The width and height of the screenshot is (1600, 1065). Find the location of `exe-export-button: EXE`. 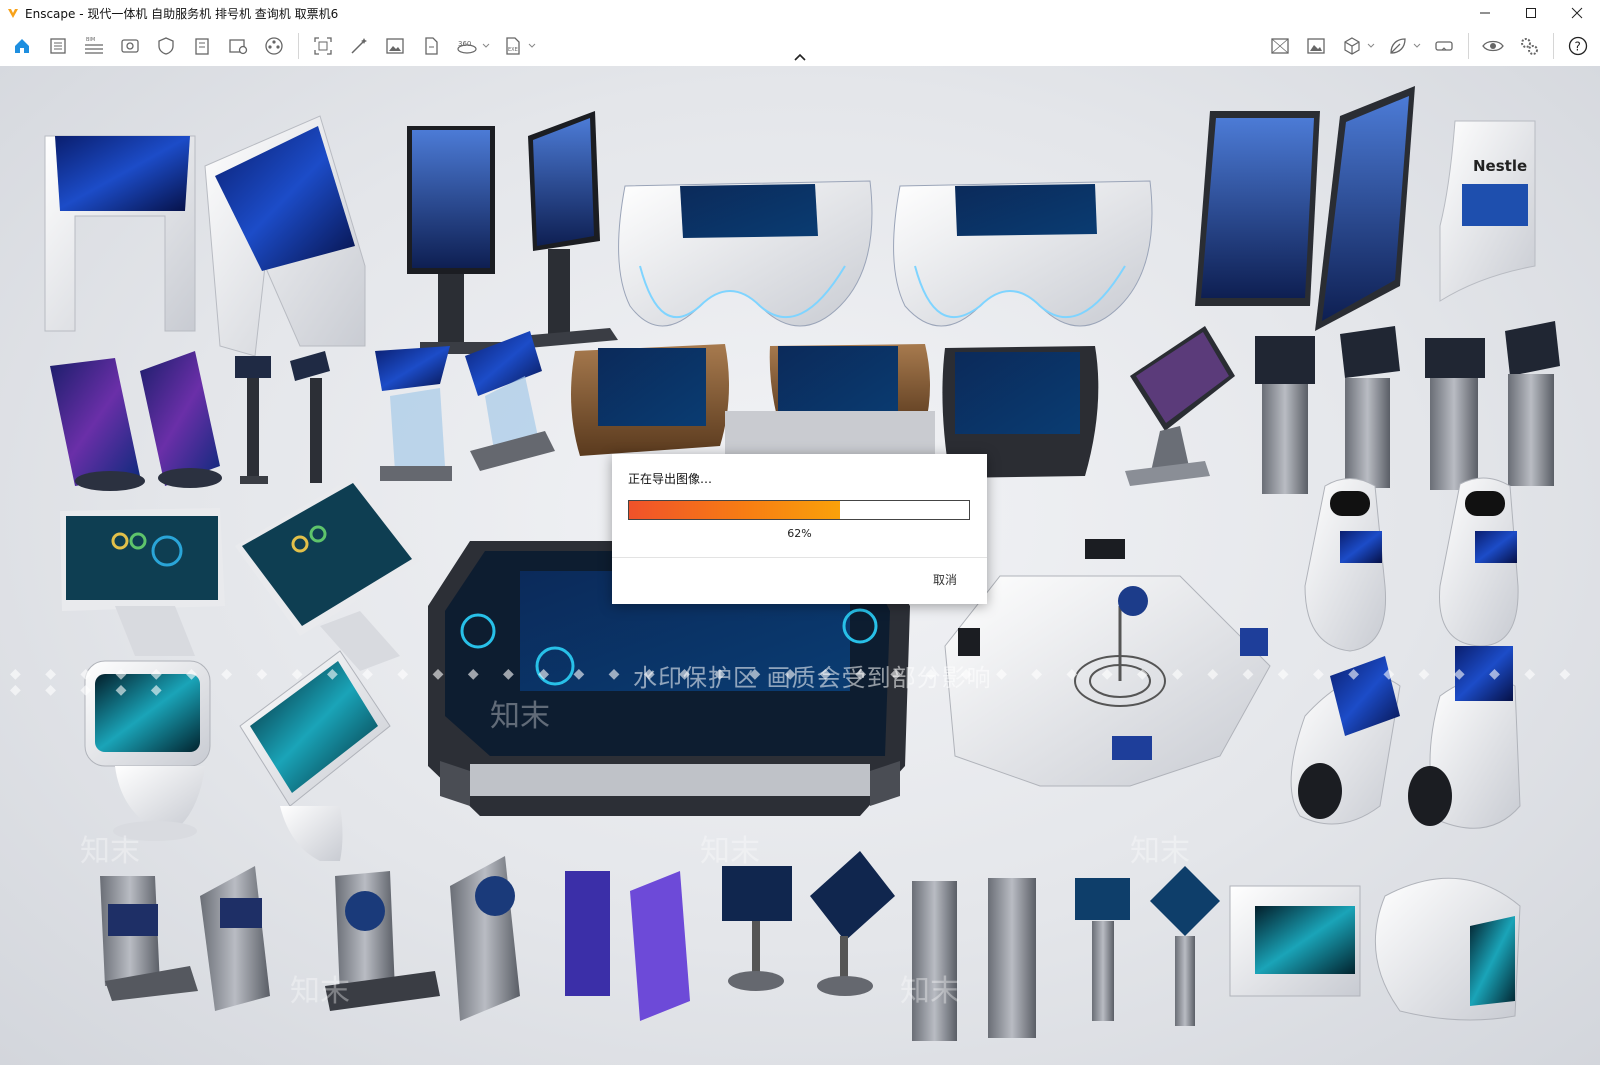

exe-export-button: EXE is located at coordinates (513, 46).